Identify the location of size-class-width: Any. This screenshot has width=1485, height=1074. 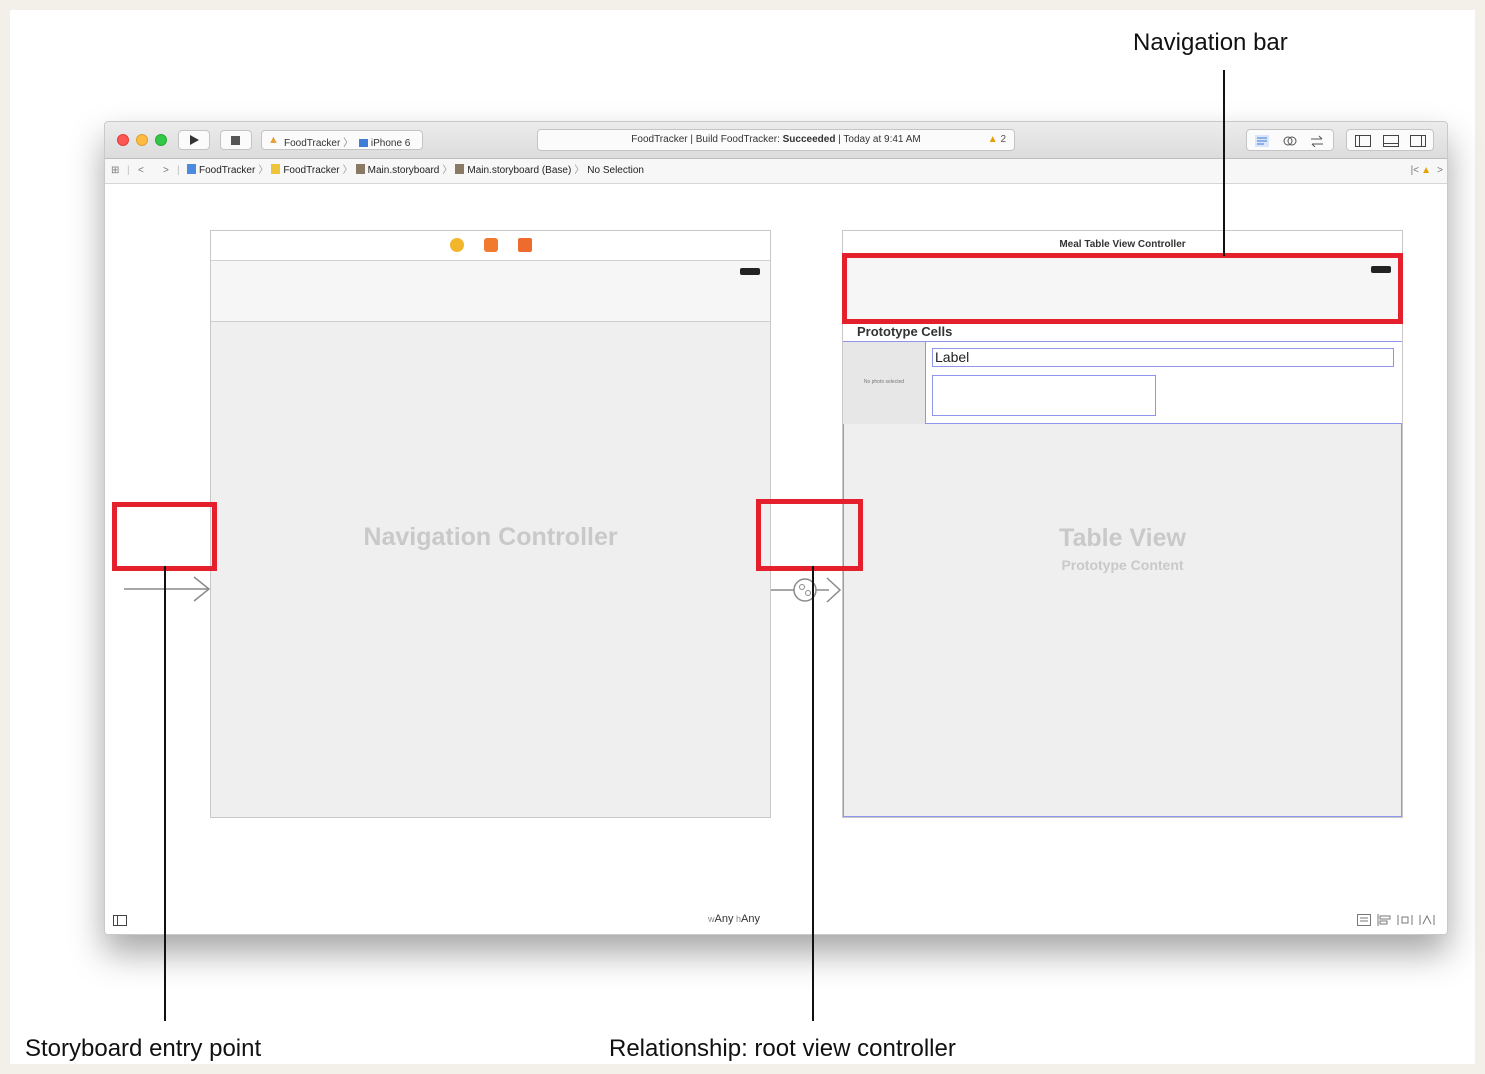
(724, 919).